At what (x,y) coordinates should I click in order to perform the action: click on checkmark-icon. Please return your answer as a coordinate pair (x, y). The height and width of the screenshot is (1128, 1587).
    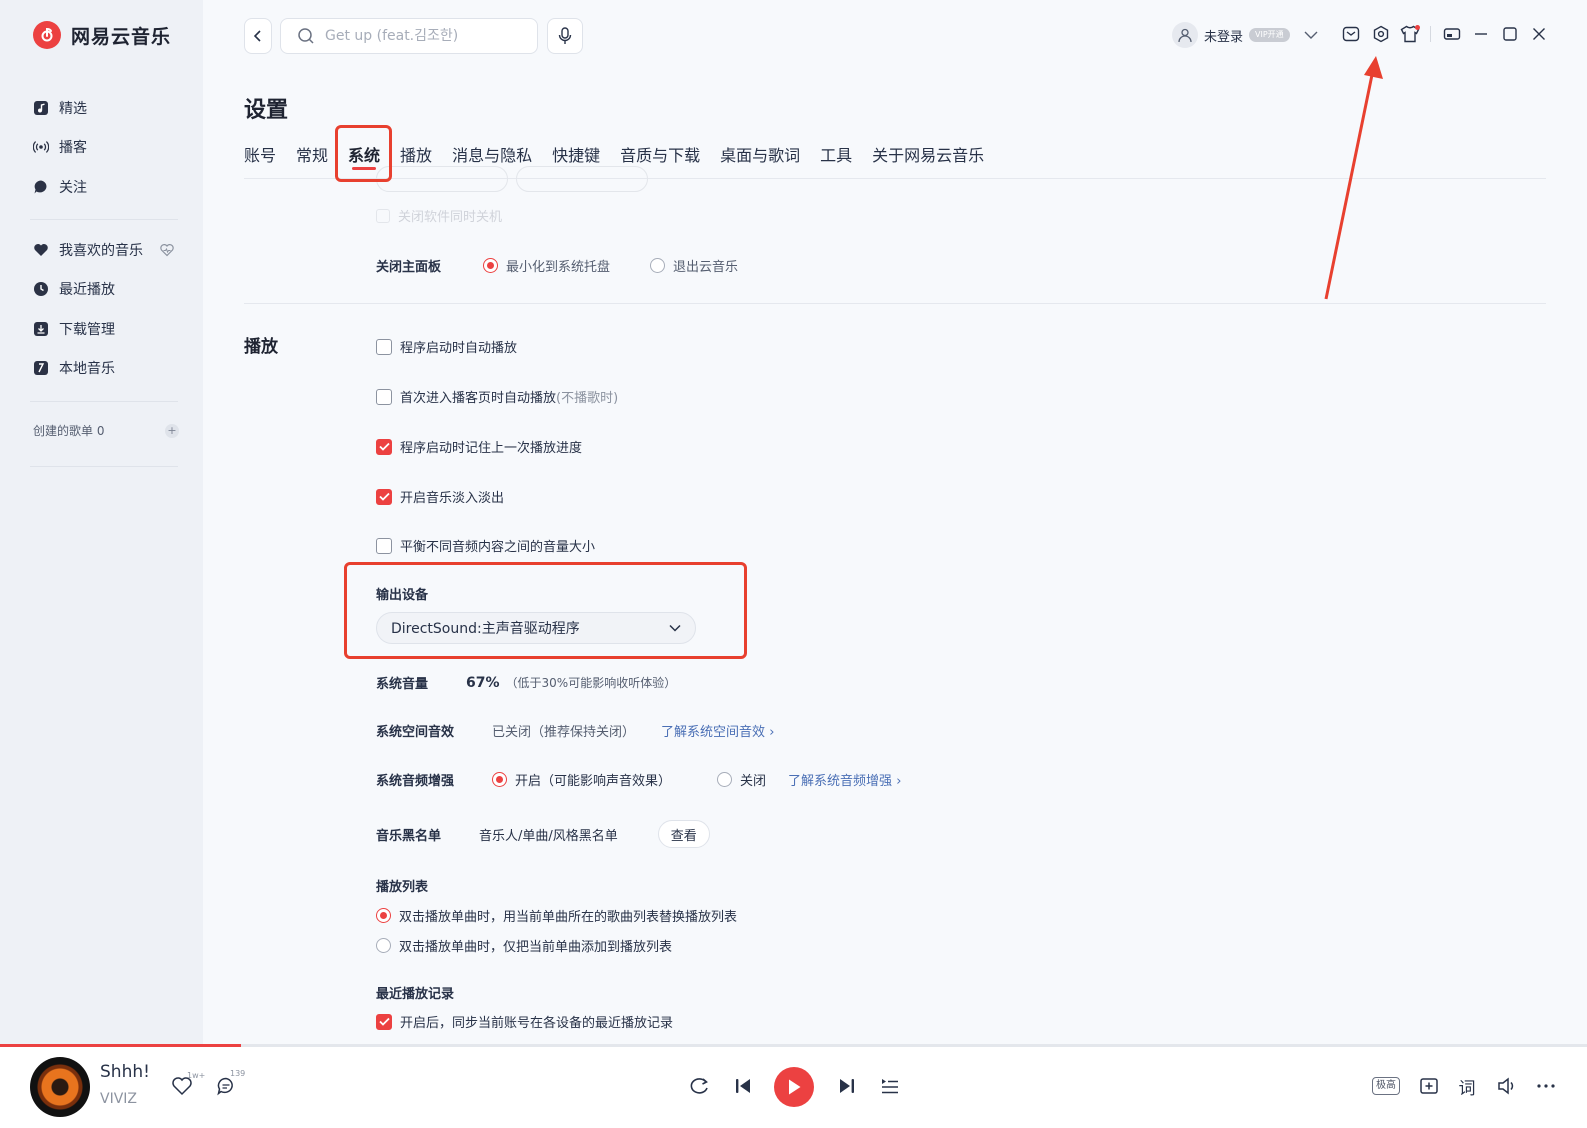
    Looking at the image, I should click on (384, 1021).